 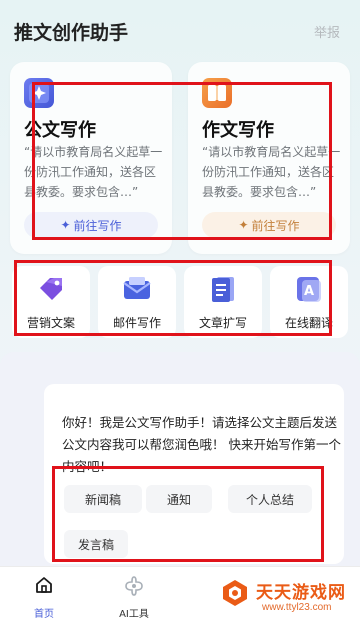 What do you see at coordinates (60, 130) in the screenshot?
I see `card-title: 公文写作` at bounding box center [60, 130].